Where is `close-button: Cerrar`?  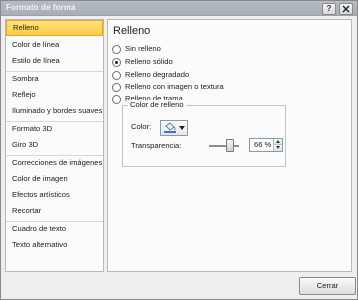 close-button: Cerrar is located at coordinates (327, 286).